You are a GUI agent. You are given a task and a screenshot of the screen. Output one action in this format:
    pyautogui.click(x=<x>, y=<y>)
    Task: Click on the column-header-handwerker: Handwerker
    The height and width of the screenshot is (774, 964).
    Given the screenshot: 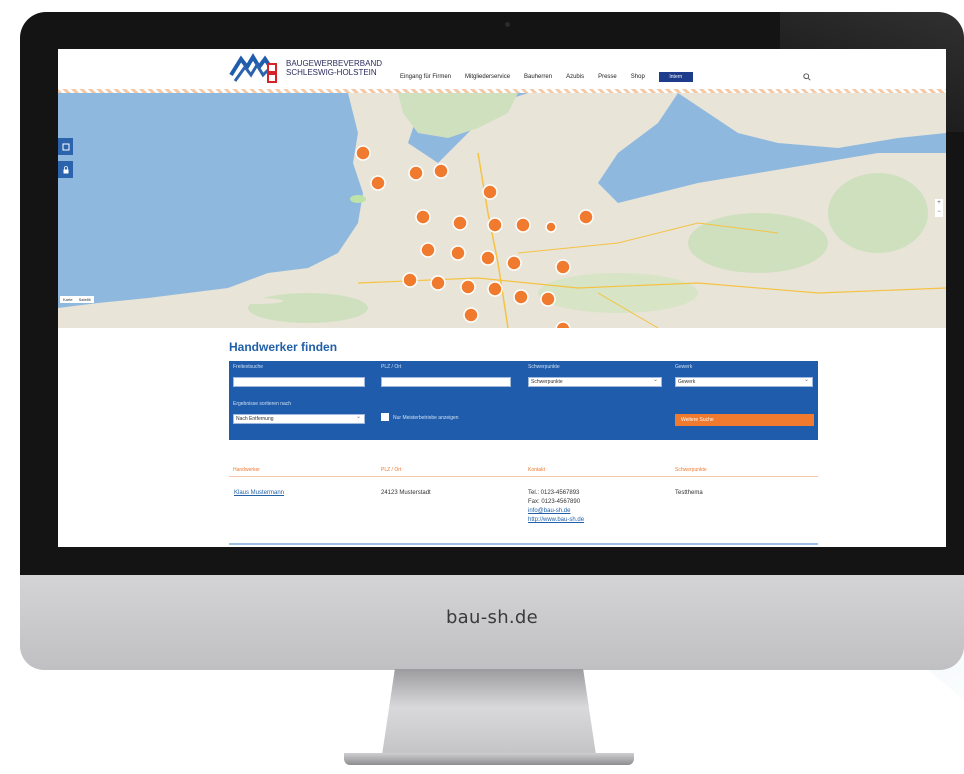 What is the action you would take?
    pyautogui.click(x=246, y=470)
    